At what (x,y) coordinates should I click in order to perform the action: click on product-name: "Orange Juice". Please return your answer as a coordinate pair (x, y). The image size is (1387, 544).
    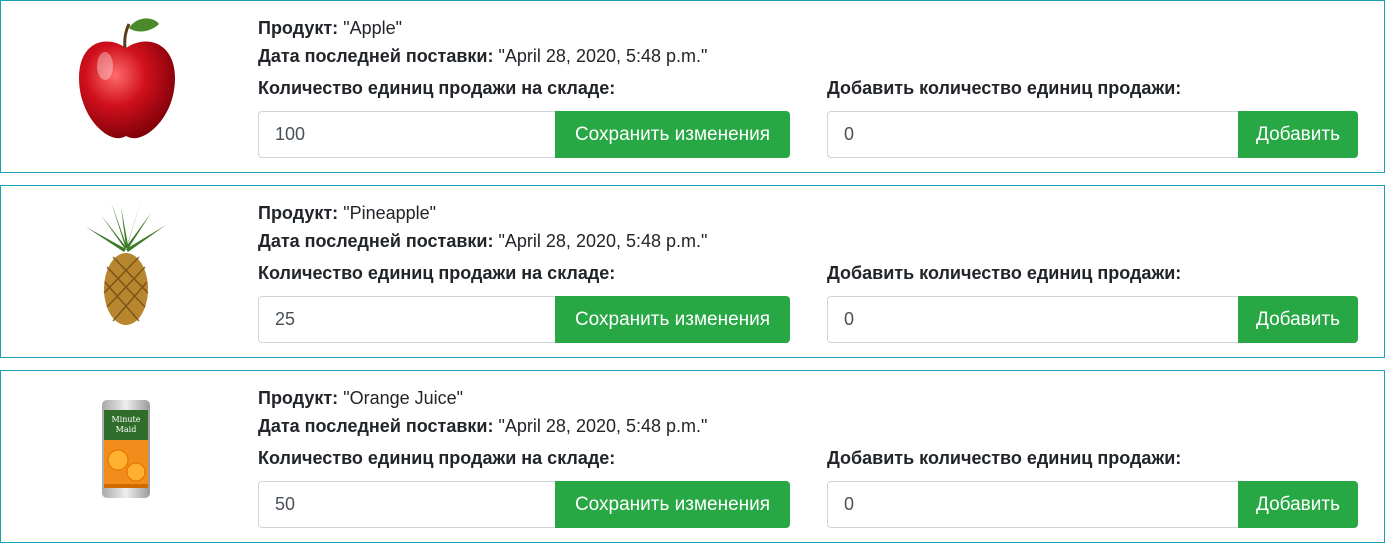
    Looking at the image, I should click on (403, 398).